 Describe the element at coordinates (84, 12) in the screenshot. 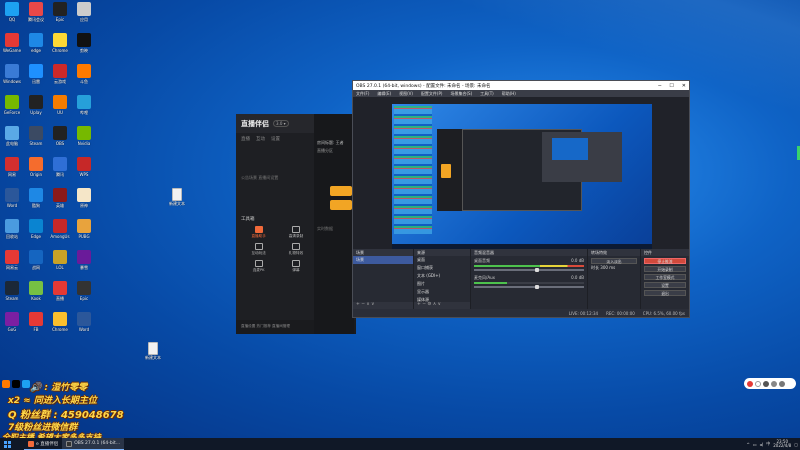

I see `desktop-icon: 应用` at that location.